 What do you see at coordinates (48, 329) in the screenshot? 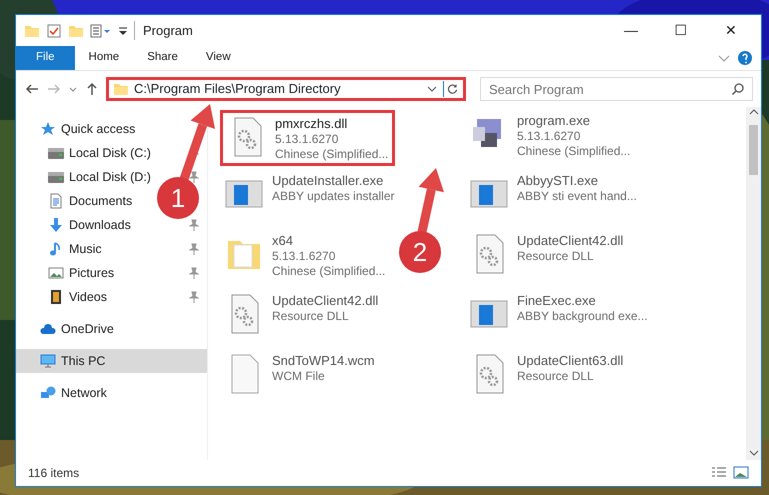
I see `cloud-icon` at bounding box center [48, 329].